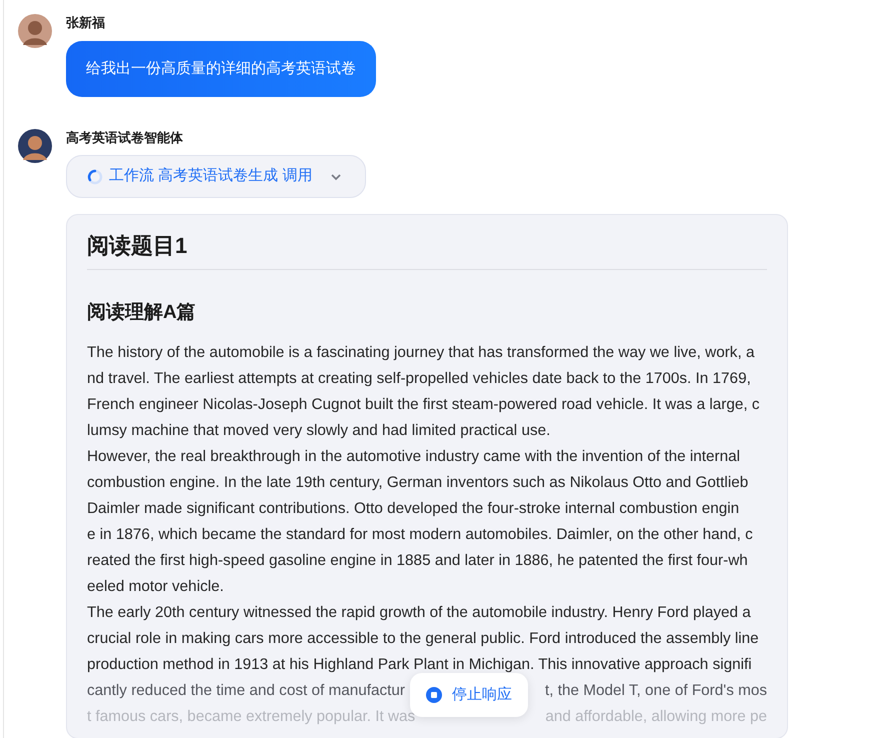  I want to click on paragraph-line: crucial role in making cars more accessible to the general public. Ford introduced the assembly line, so click(423, 639).